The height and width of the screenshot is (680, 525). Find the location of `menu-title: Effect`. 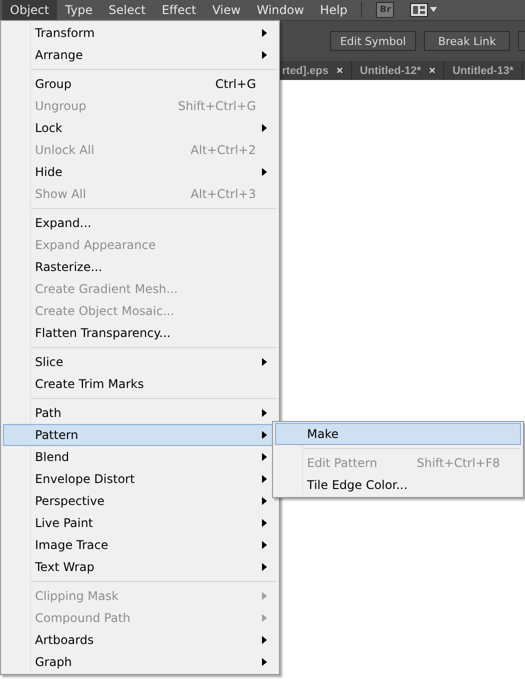

menu-title: Effect is located at coordinates (179, 10).